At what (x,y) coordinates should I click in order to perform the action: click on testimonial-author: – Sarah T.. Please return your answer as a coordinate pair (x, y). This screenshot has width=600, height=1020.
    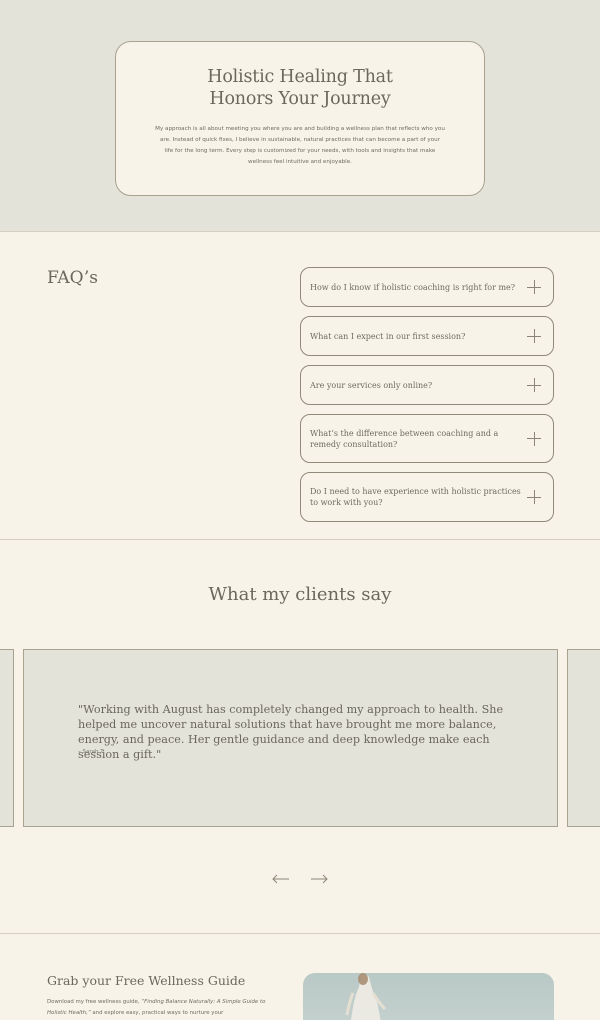
    Looking at the image, I should click on (91, 752).